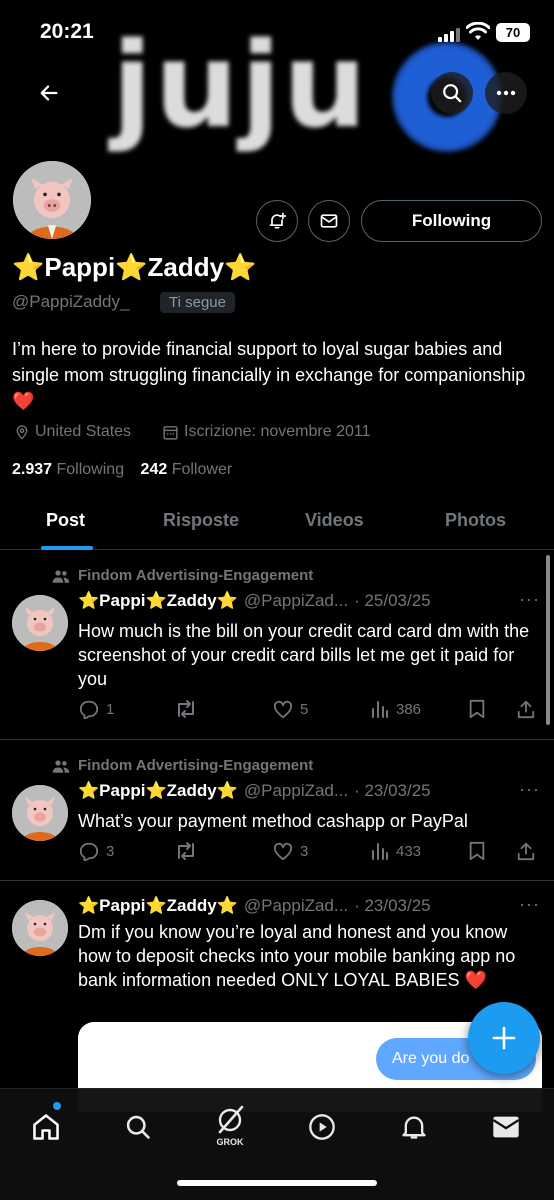 Image resolution: width=554 pixels, height=1200 pixels. What do you see at coordinates (414, 1127) in the screenshot?
I see `nav-notifications` at bounding box center [414, 1127].